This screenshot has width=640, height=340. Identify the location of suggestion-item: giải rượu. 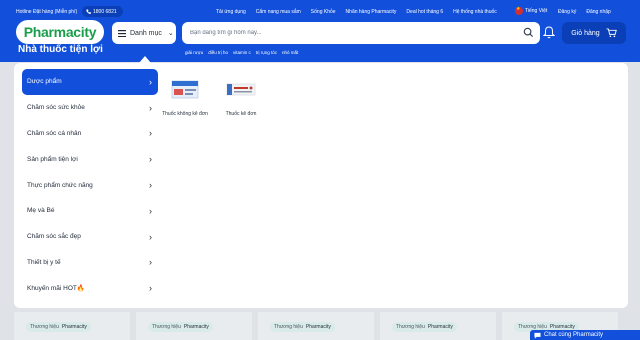
(194, 52).